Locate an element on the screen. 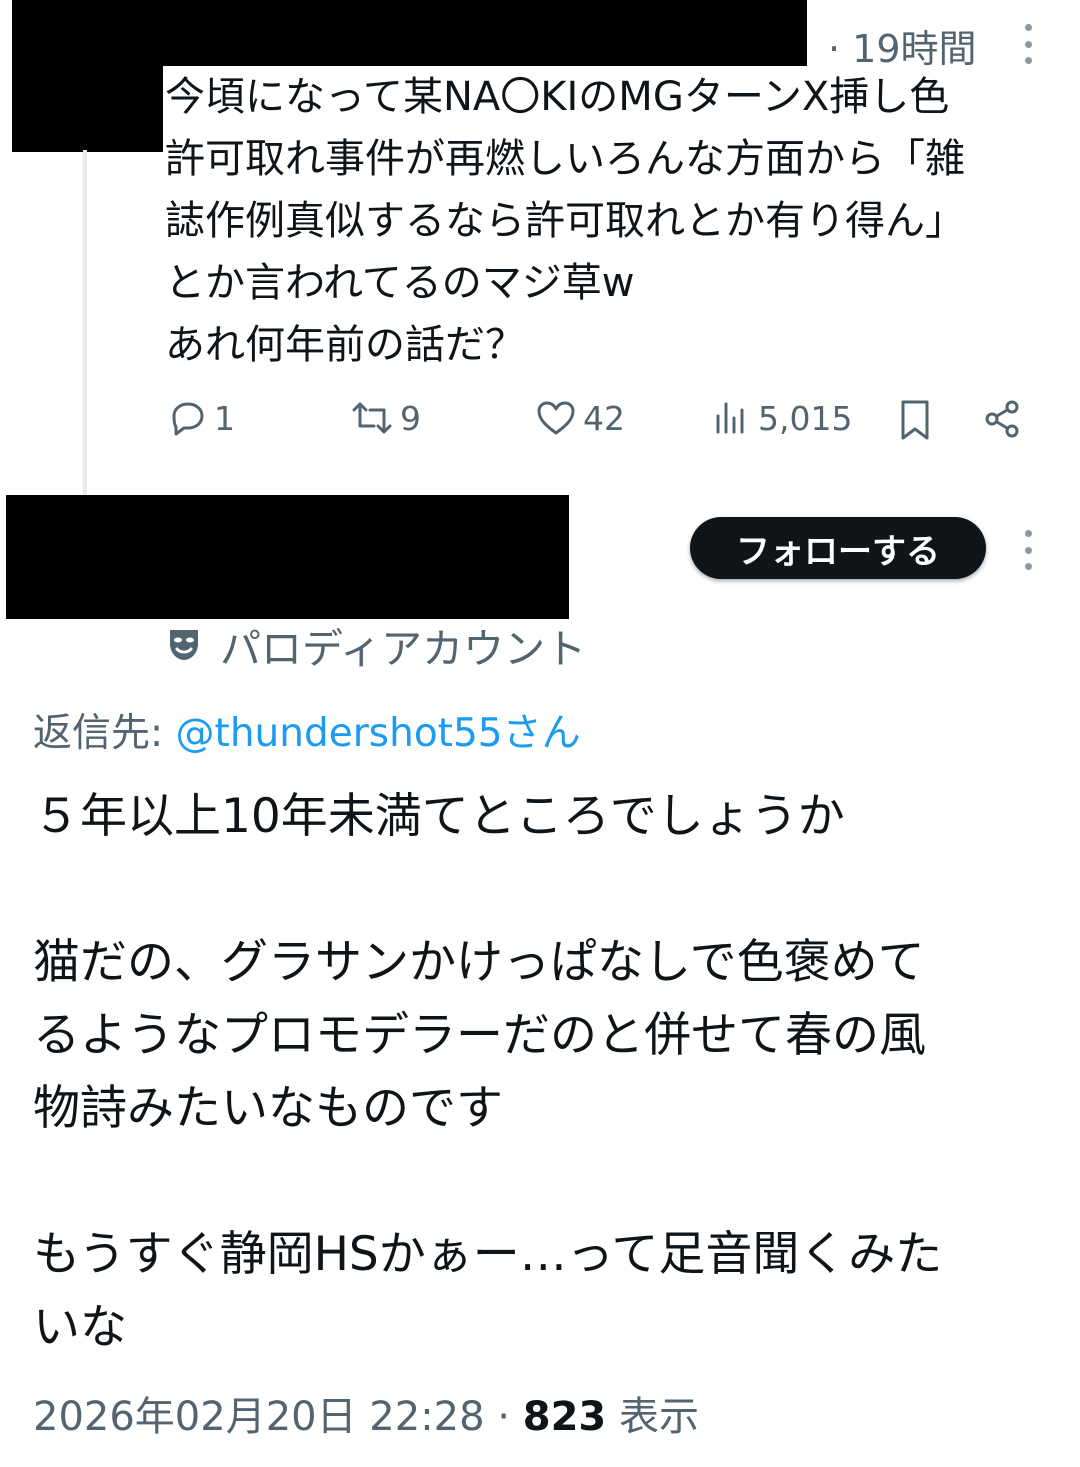  tweet-text-line: 今頃になって某NA〇KIのMGターンX挿し色 is located at coordinates (557, 97).